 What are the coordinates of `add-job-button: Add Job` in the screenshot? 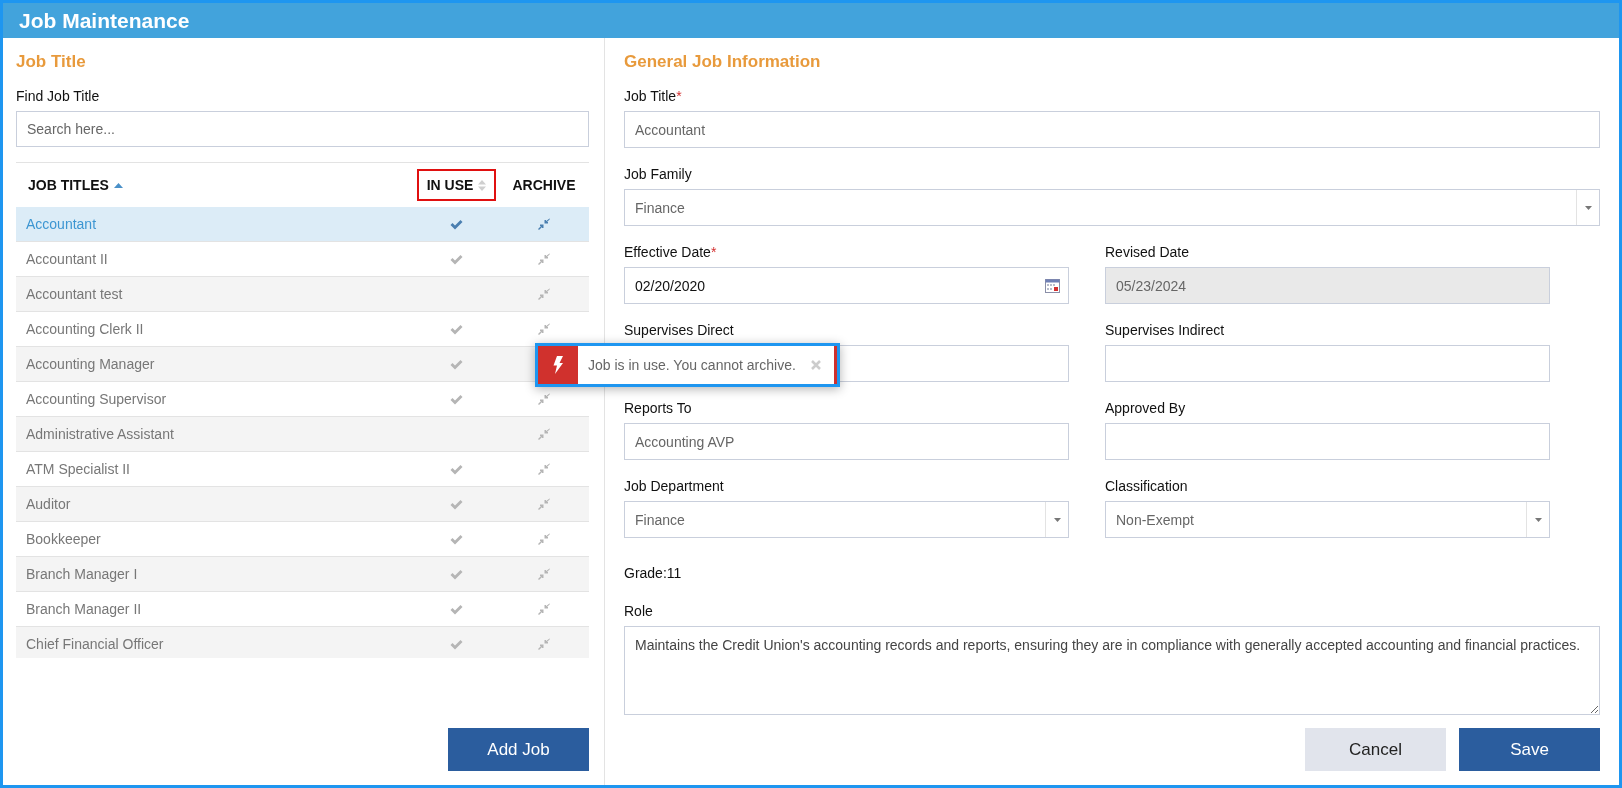 It's located at (518, 749).